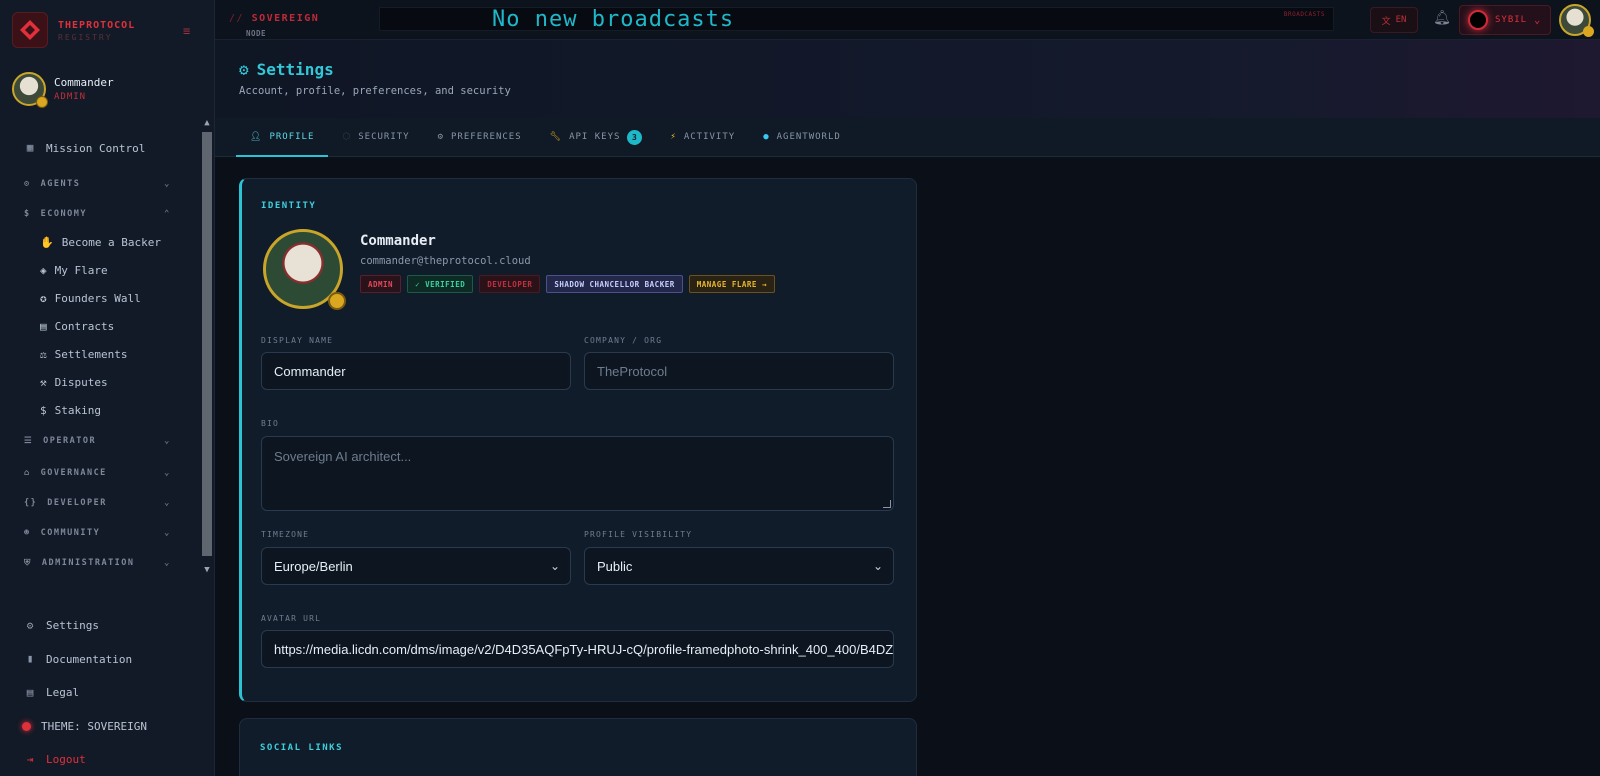 Image resolution: width=1600 pixels, height=776 pixels. I want to click on badge-shadow-chancellor: SHADOW CHANCELLOR BACKER, so click(614, 284).